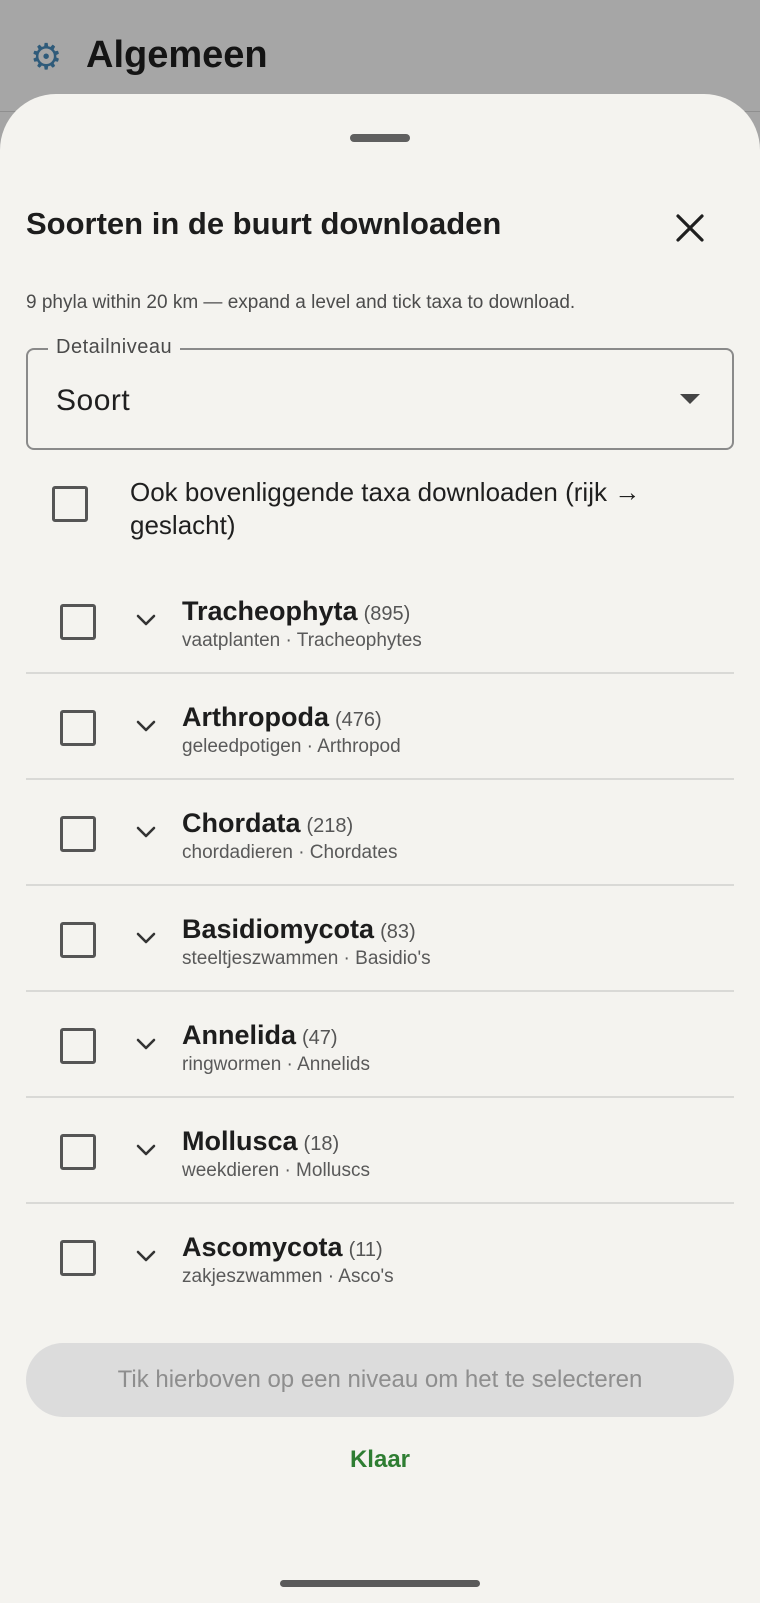 The width and height of the screenshot is (760, 1603). Describe the element at coordinates (358, 720) in the screenshot. I see `taxon-count: (476)` at that location.